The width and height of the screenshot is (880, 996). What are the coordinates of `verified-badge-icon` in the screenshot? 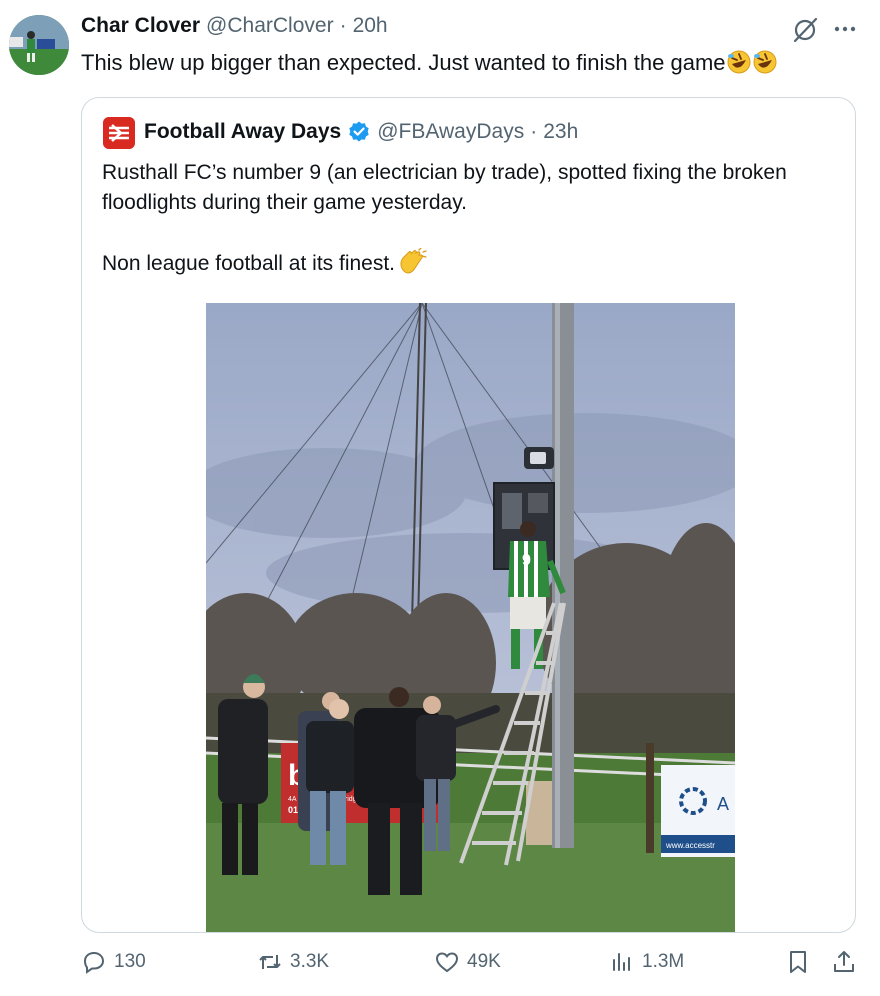 It's located at (359, 132).